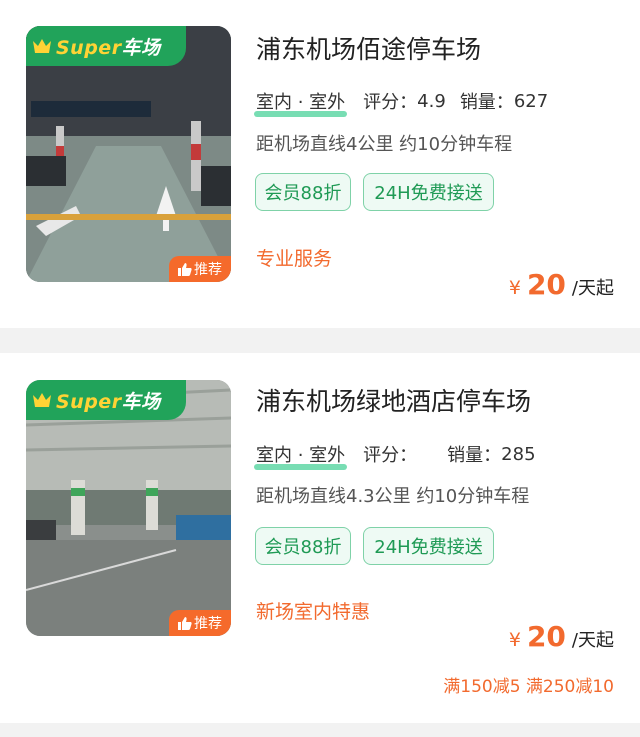 The image size is (640, 737). I want to click on parking-meta: 室内 · 室外 评分： 销量： 285, so click(395, 455).